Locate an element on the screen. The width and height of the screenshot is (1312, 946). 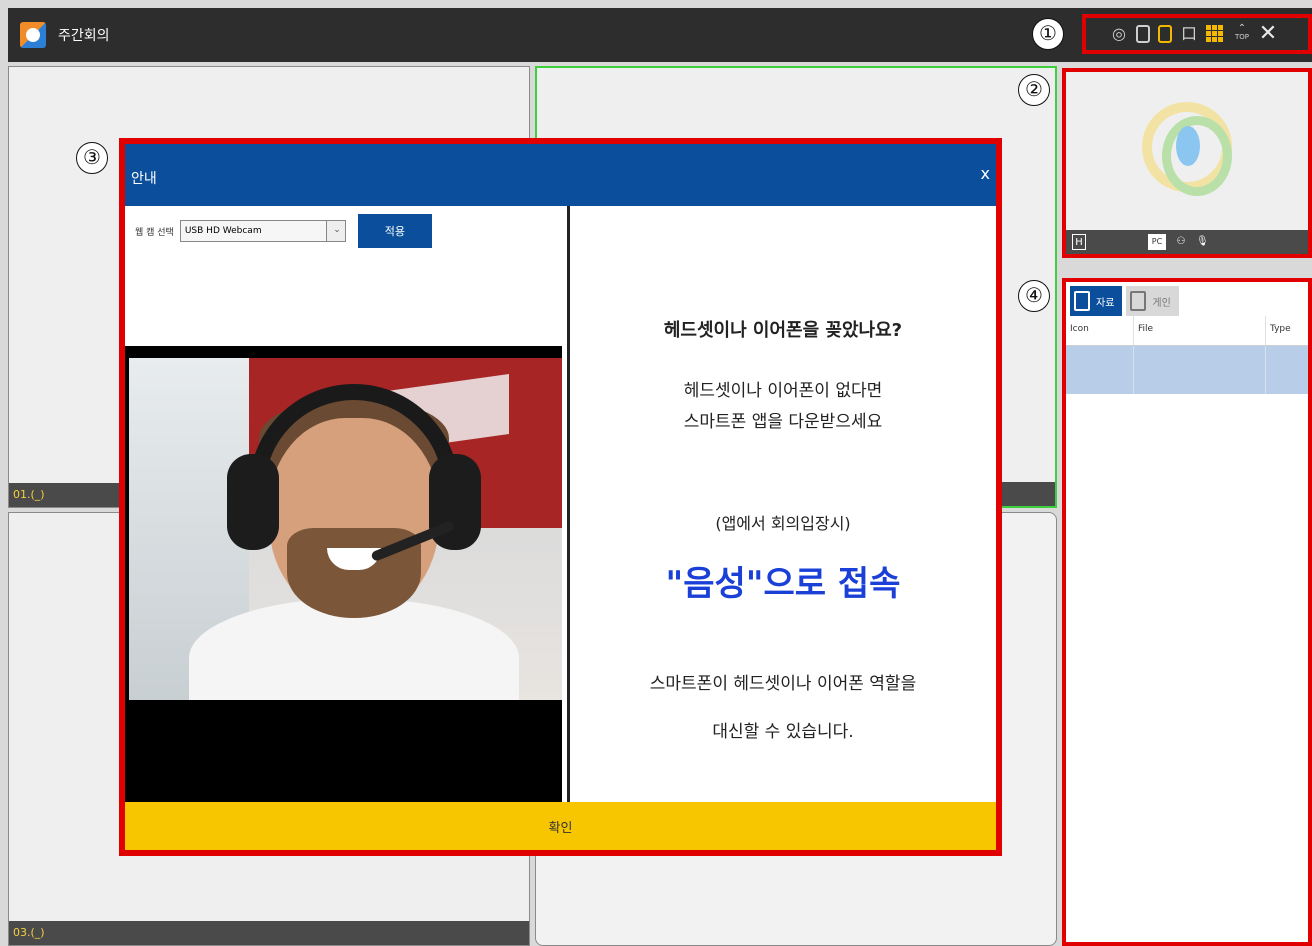
guide-line-2: 스마트폰 앱을 다운받으세요 is located at coordinates (783, 422).